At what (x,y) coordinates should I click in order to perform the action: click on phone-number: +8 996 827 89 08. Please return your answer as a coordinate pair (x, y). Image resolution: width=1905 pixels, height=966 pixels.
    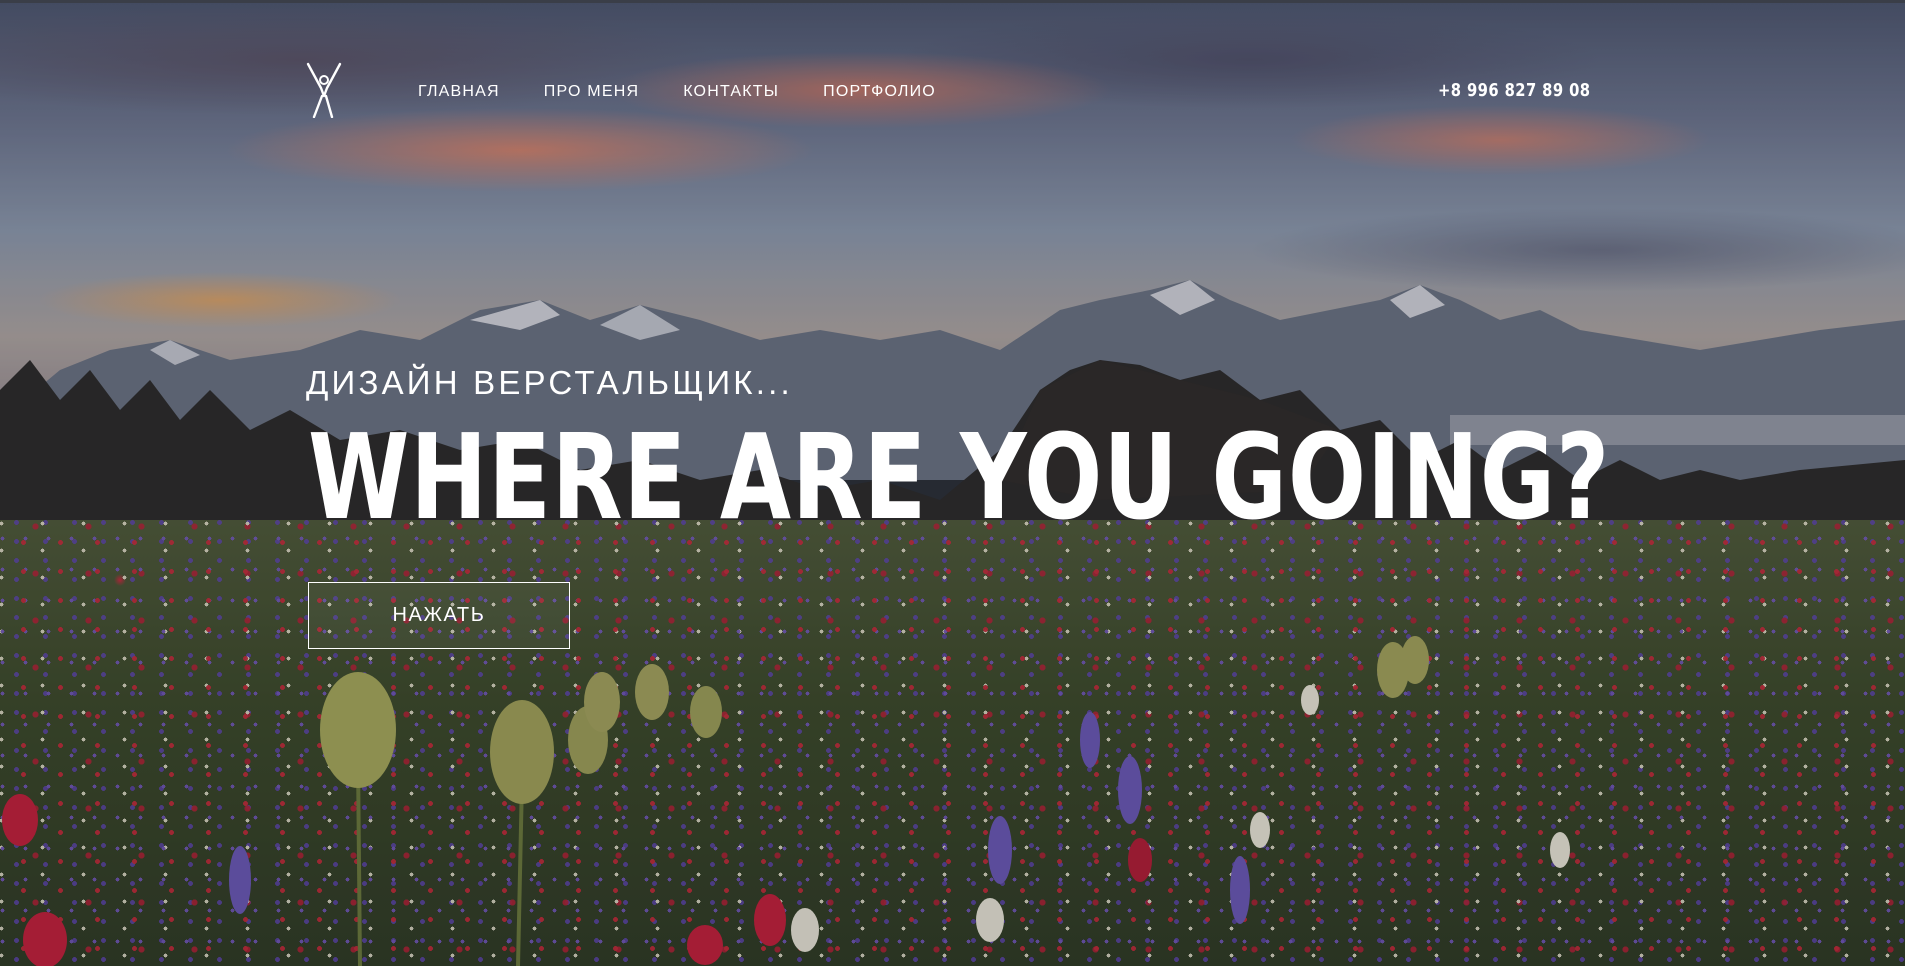
    Looking at the image, I should click on (1514, 91).